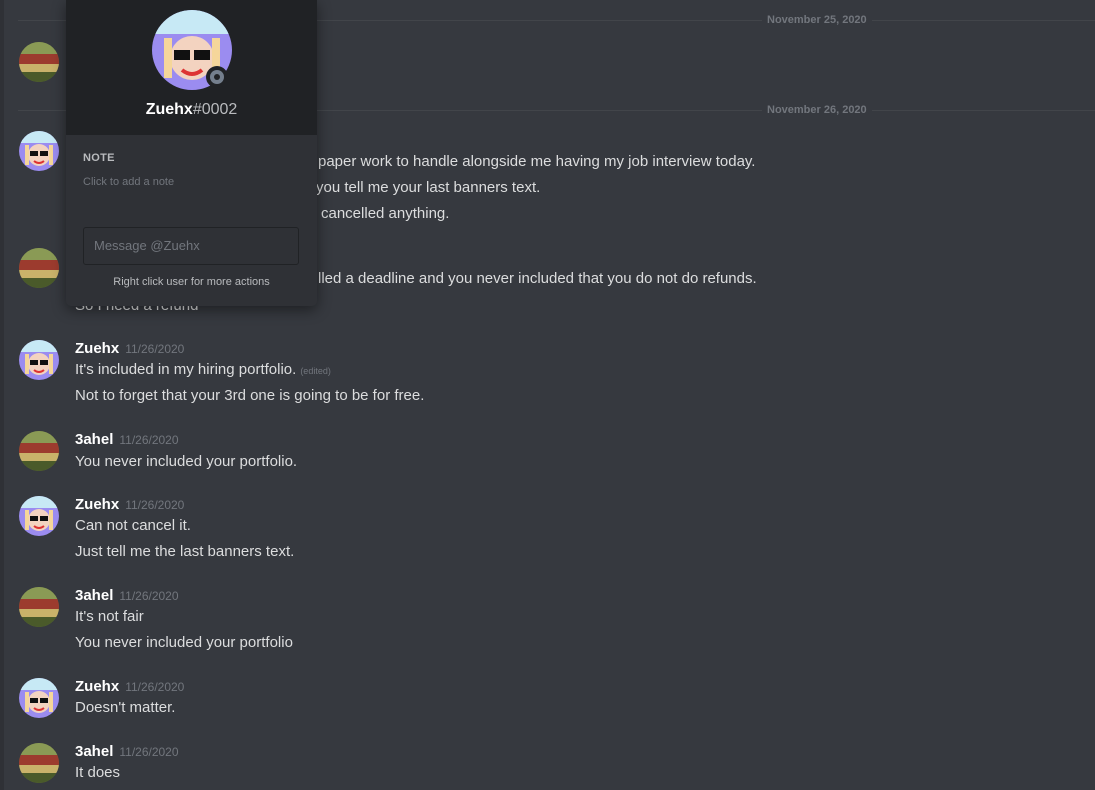  I want to click on popout-header: Zuehx#0002, so click(191, 67).